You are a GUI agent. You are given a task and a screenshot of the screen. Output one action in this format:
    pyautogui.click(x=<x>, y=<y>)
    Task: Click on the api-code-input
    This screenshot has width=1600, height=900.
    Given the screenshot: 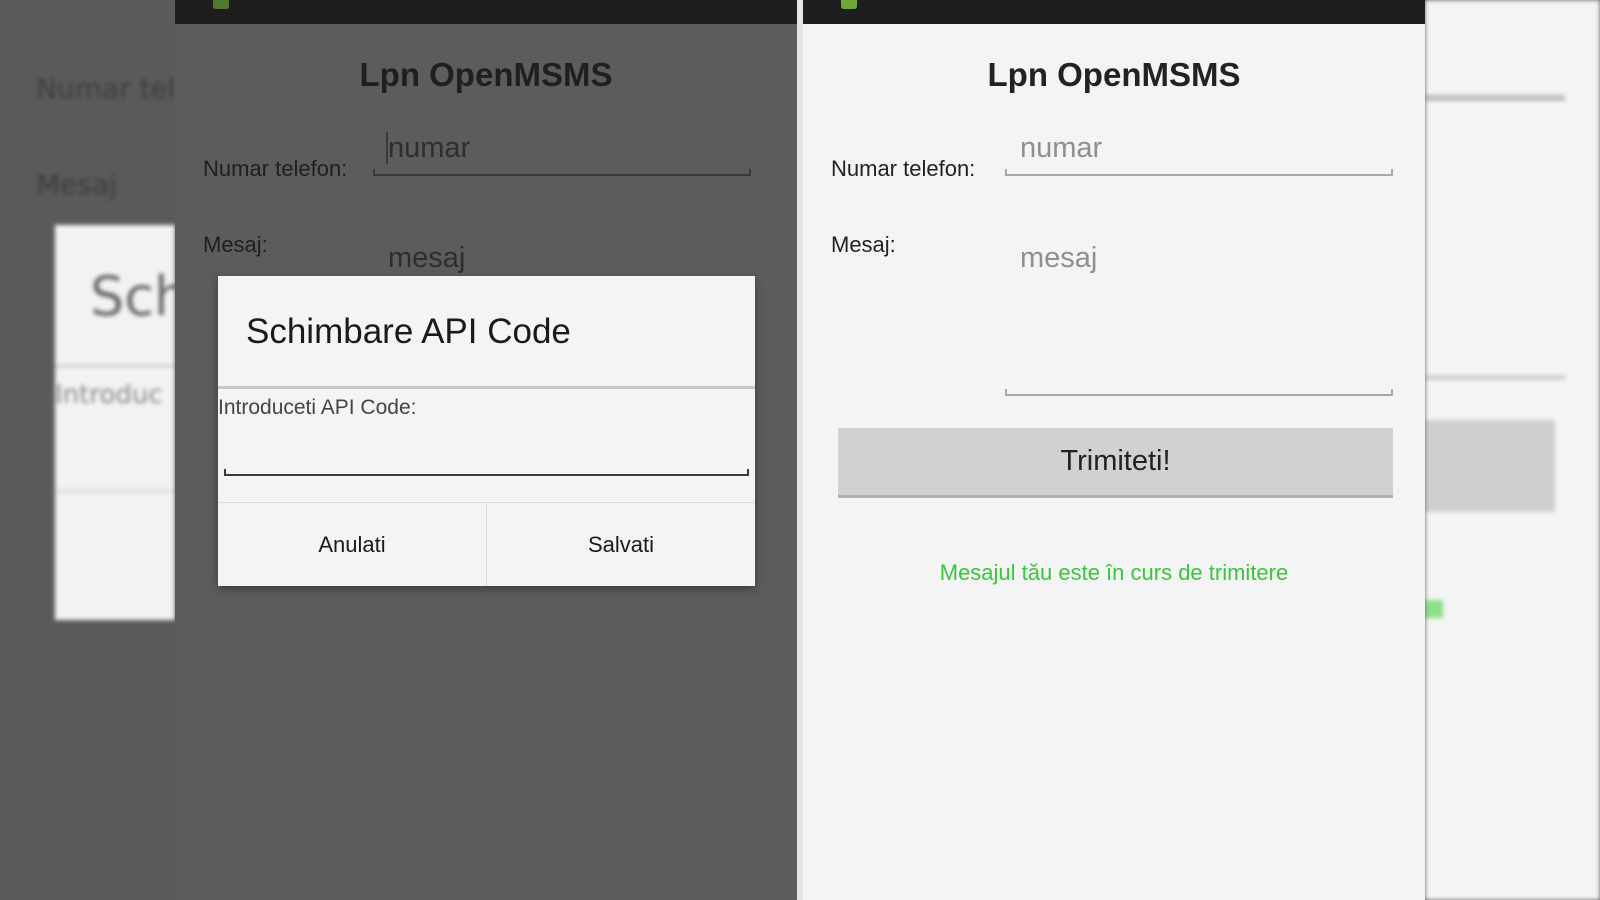 What is the action you would take?
    pyautogui.click(x=486, y=471)
    